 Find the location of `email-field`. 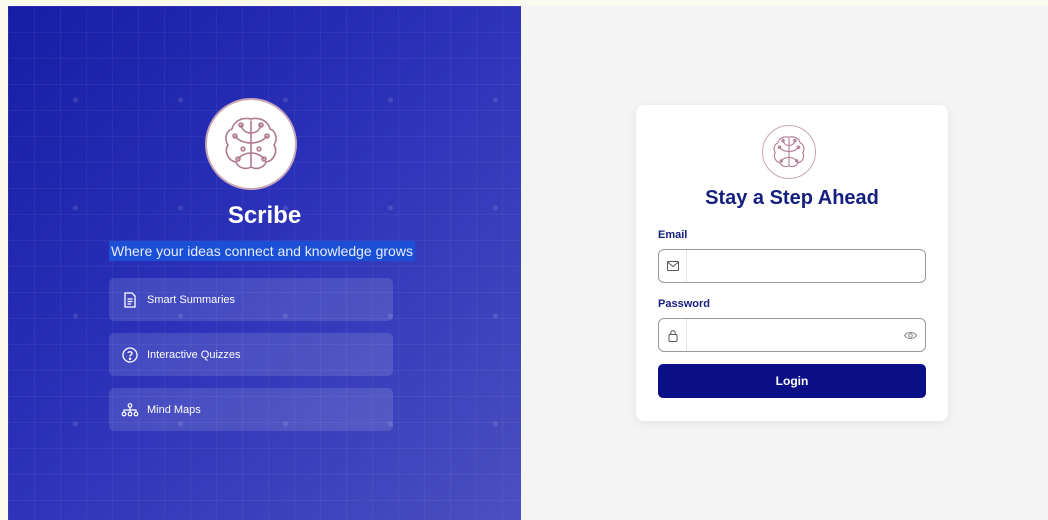

email-field is located at coordinates (792, 266).